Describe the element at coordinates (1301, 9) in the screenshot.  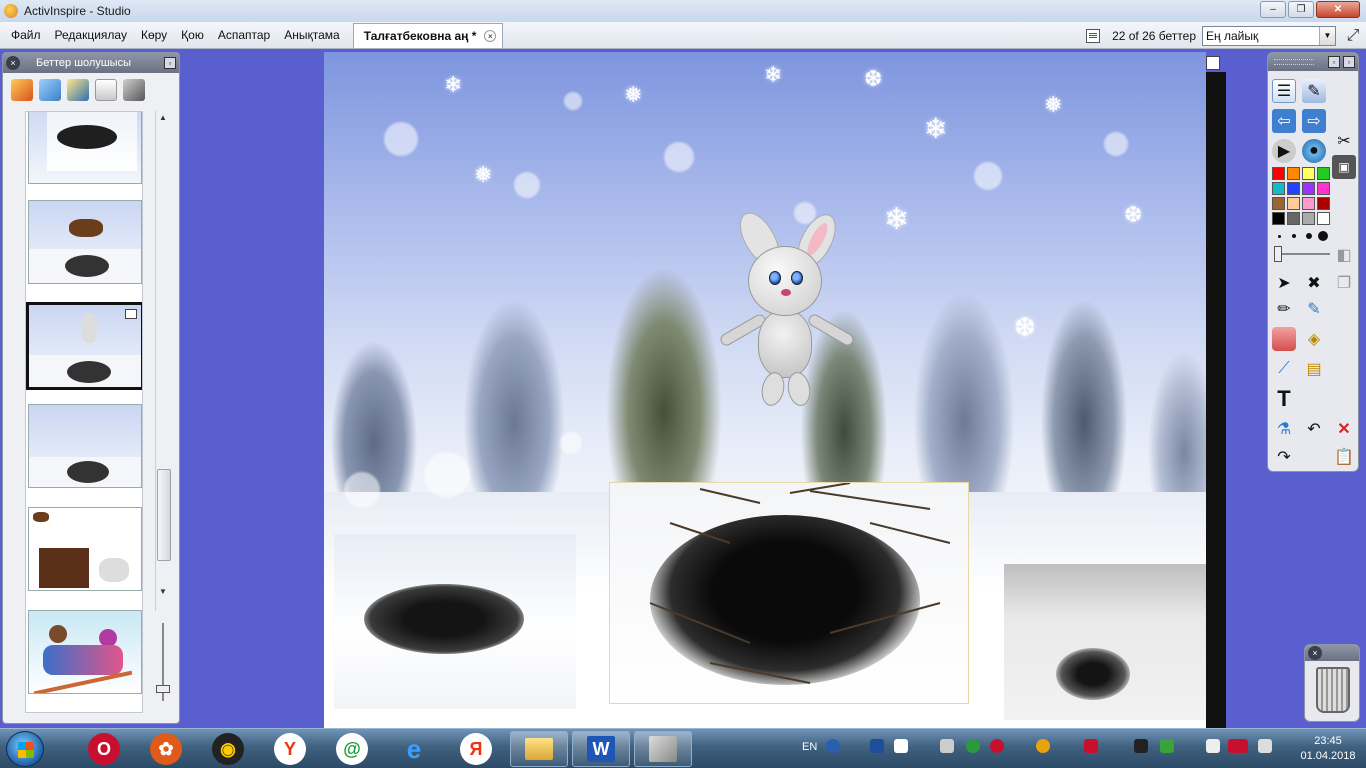
I see `restore-button: ❐` at that location.